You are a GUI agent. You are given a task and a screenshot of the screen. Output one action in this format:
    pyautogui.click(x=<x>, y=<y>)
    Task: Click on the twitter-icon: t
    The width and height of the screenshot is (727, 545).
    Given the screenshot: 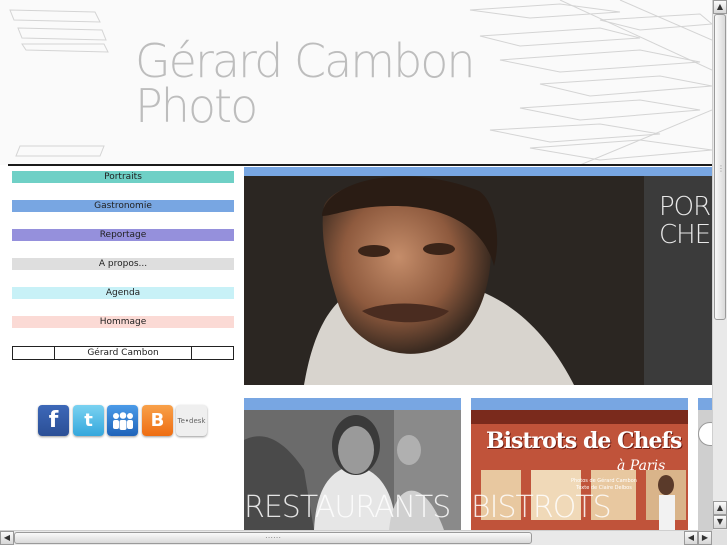 What is the action you would take?
    pyautogui.click(x=88, y=420)
    